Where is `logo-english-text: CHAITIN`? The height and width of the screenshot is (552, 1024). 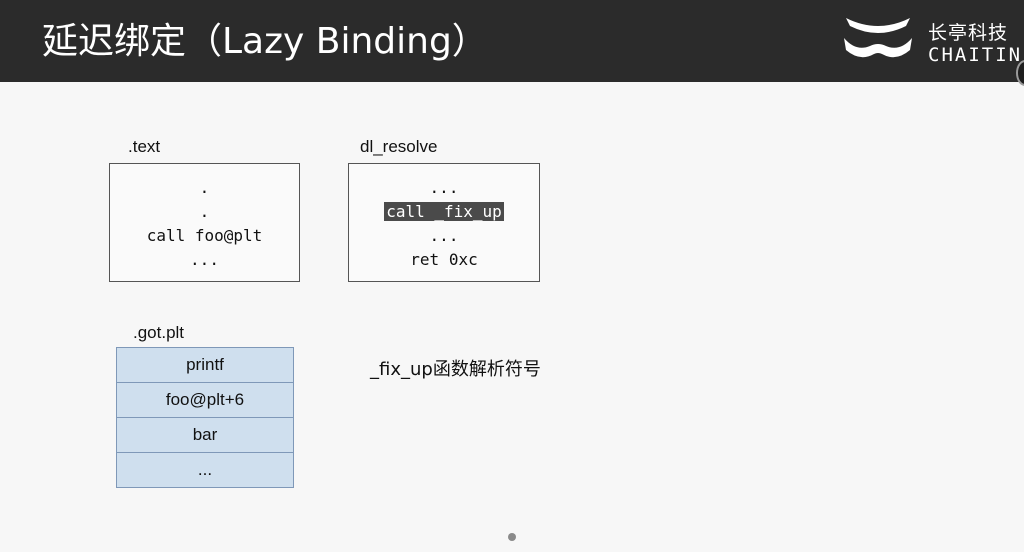
logo-english-text: CHAITIN is located at coordinates (975, 55).